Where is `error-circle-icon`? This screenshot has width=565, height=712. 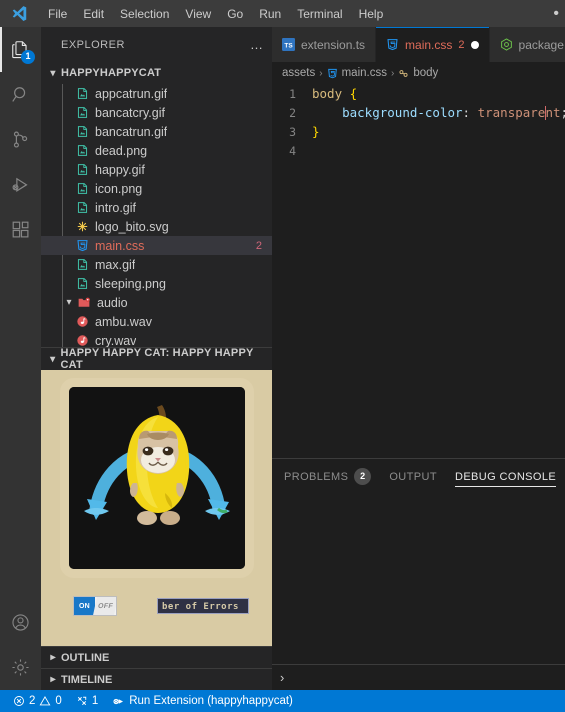
error-circle-icon is located at coordinates (19, 701).